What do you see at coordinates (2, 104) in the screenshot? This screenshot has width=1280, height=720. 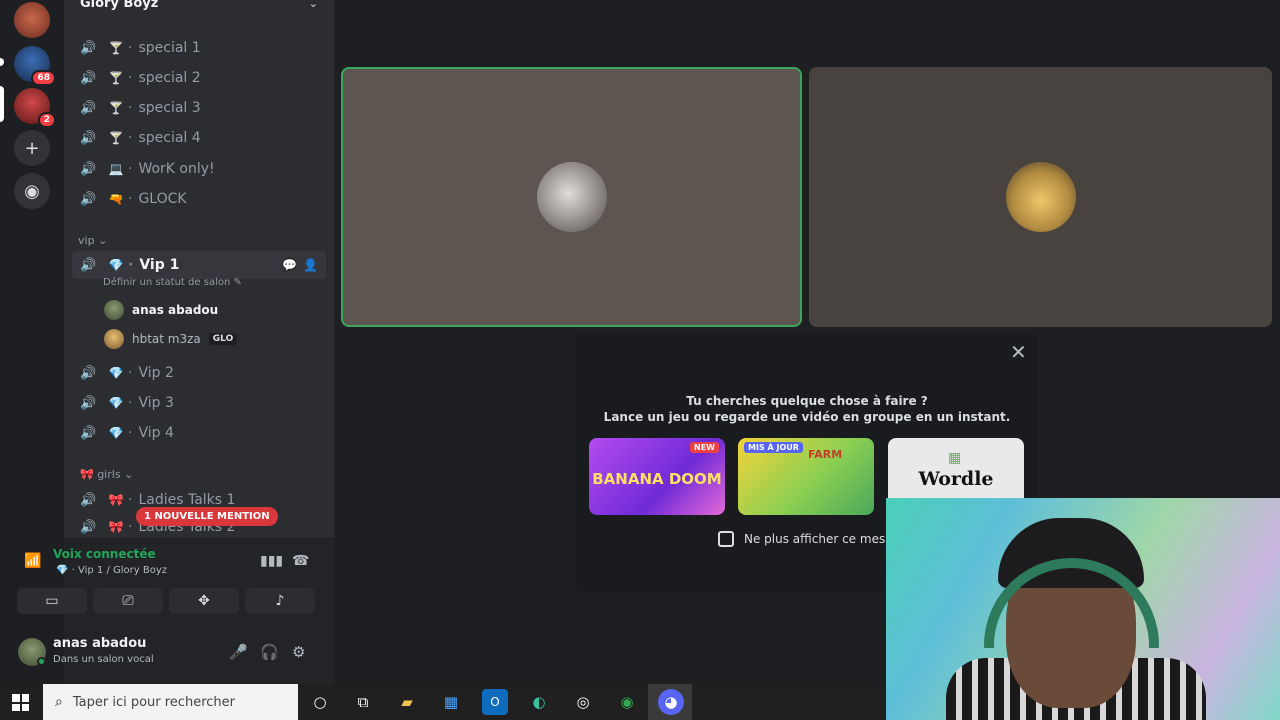 I see `active-server-pill` at bounding box center [2, 104].